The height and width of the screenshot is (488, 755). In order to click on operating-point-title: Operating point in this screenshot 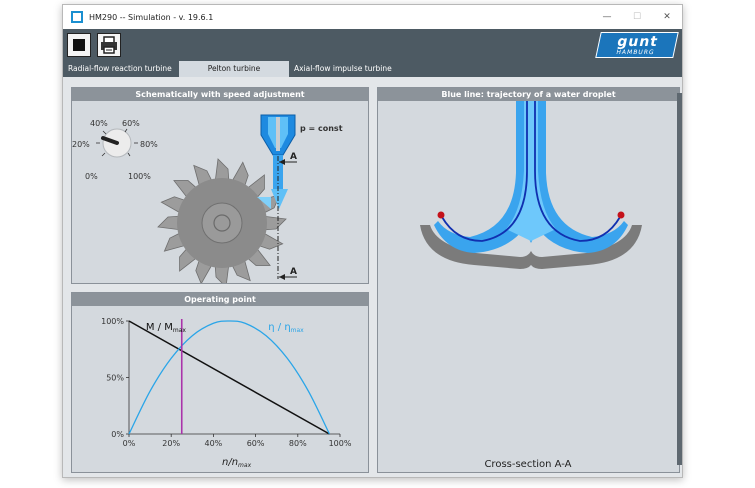, I will do `click(220, 299)`.